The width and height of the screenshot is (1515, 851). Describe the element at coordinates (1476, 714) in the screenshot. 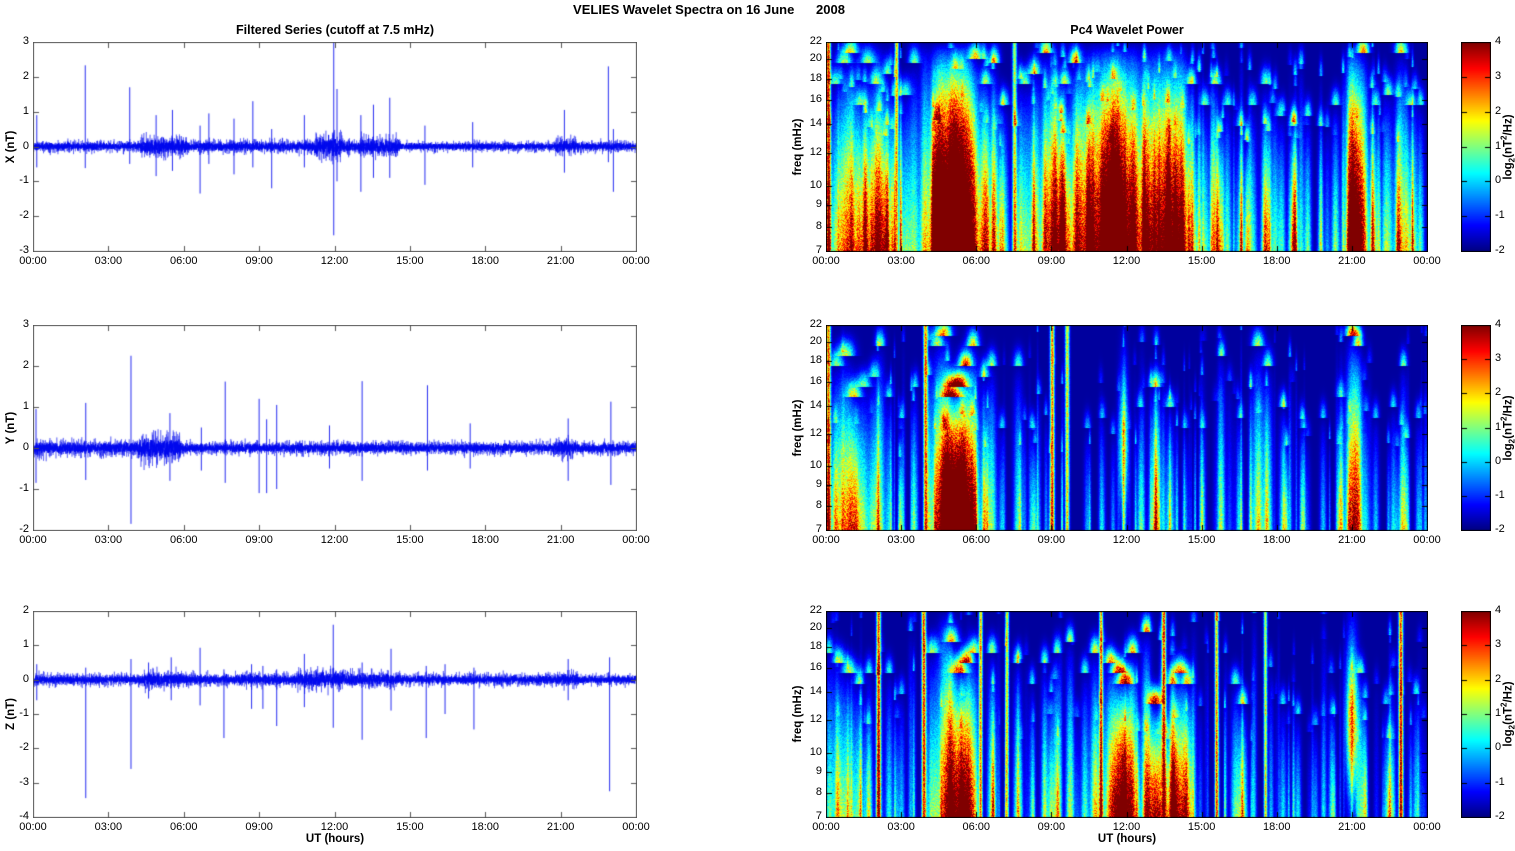

I see `colorbar-3-gradient` at that location.